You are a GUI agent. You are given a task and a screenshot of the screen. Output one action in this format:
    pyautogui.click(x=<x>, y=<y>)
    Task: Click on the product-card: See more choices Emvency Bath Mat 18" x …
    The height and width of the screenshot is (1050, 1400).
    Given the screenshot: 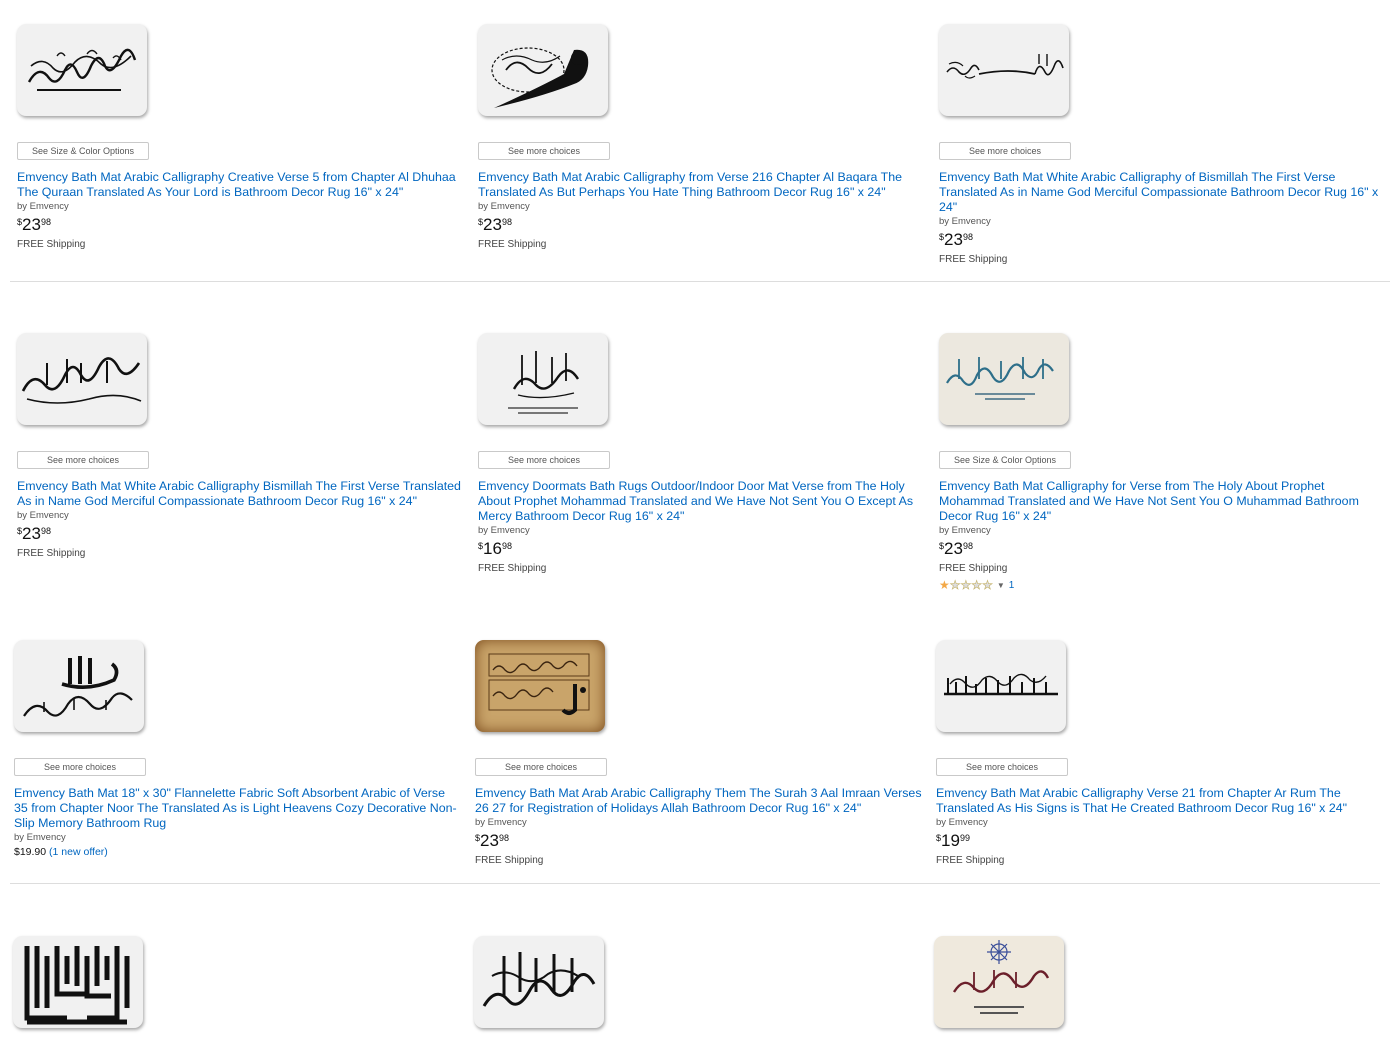 What is the action you would take?
    pyautogui.click(x=238, y=749)
    